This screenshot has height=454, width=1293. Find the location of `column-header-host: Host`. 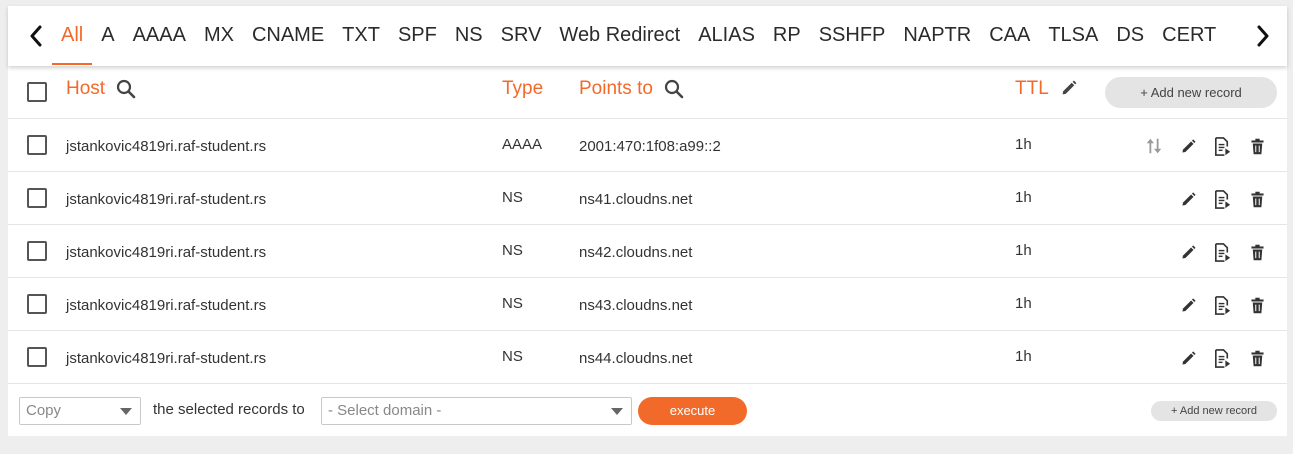

column-header-host: Host is located at coordinates (101, 89).